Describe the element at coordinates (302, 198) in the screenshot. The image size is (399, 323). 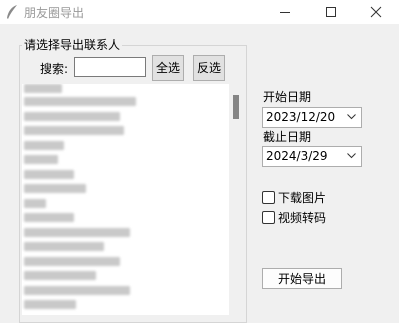
I see `download-images-label: 下载图片` at that location.